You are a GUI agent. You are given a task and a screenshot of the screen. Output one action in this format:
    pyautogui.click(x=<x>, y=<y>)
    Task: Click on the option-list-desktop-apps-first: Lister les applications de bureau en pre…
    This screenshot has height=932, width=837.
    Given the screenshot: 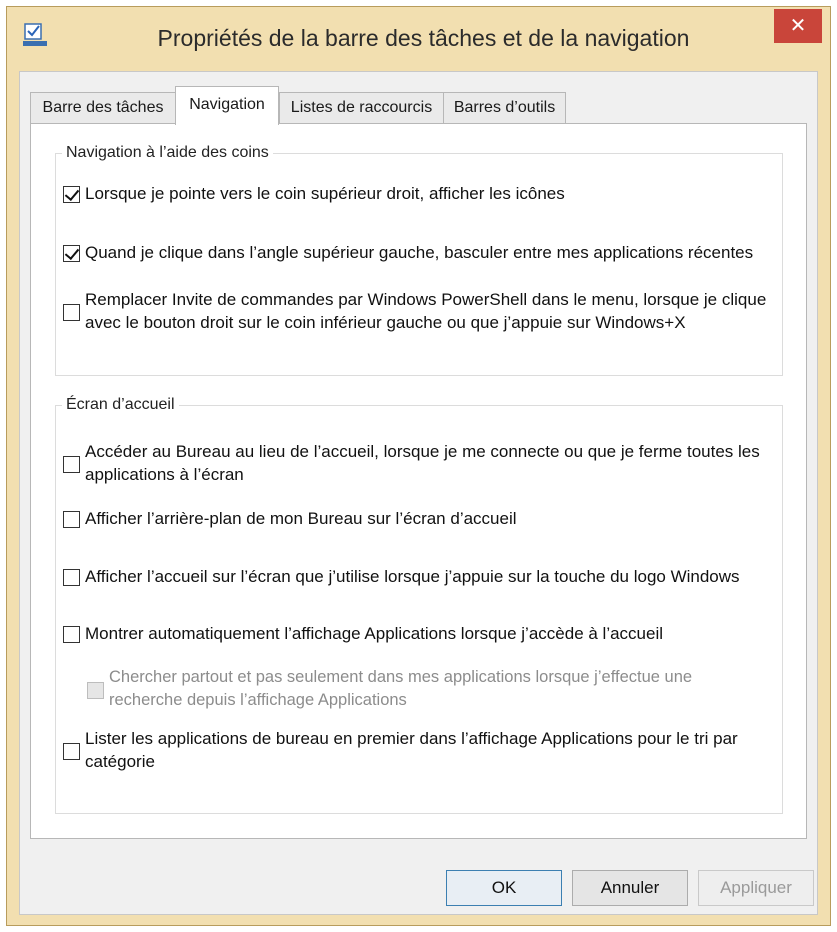 What is the action you would take?
    pyautogui.click(x=400, y=750)
    